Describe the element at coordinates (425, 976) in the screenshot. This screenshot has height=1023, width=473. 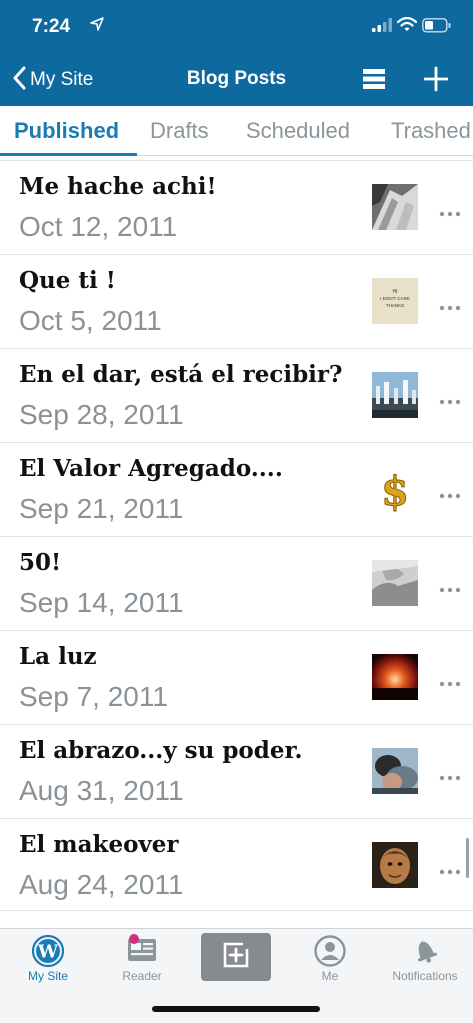
I see `tab-label: Notifications` at that location.